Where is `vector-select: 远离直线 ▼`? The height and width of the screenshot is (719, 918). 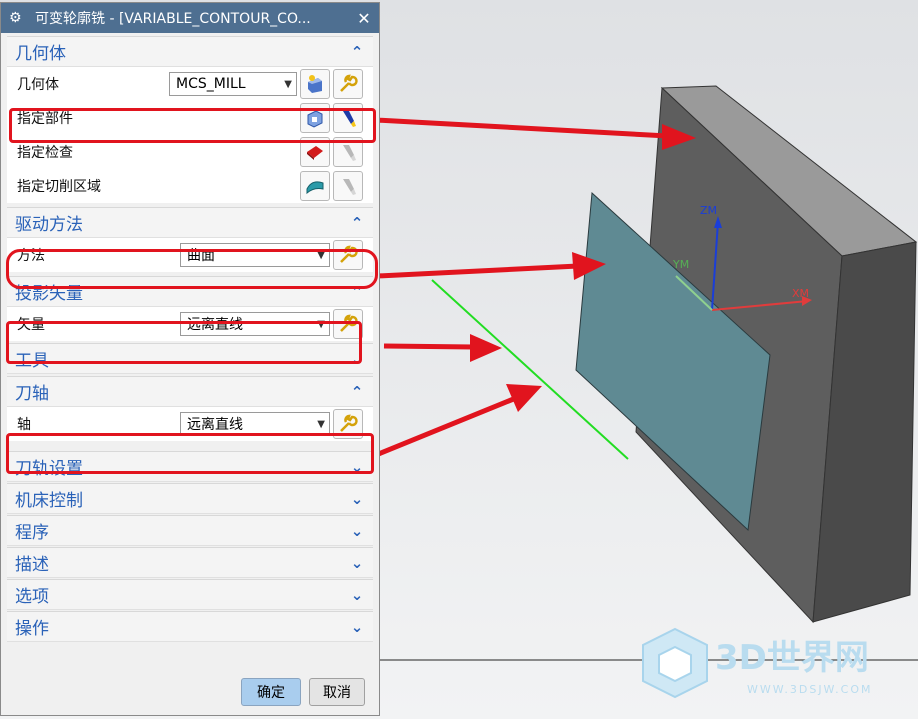 vector-select: 远离直线 ▼ is located at coordinates (255, 324).